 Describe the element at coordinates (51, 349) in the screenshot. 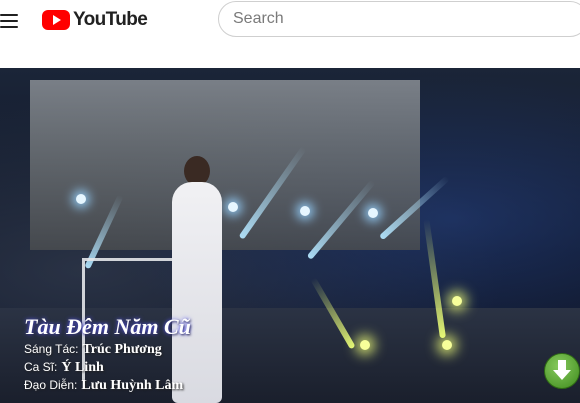

I see `credit-label: Sáng Tác:` at that location.